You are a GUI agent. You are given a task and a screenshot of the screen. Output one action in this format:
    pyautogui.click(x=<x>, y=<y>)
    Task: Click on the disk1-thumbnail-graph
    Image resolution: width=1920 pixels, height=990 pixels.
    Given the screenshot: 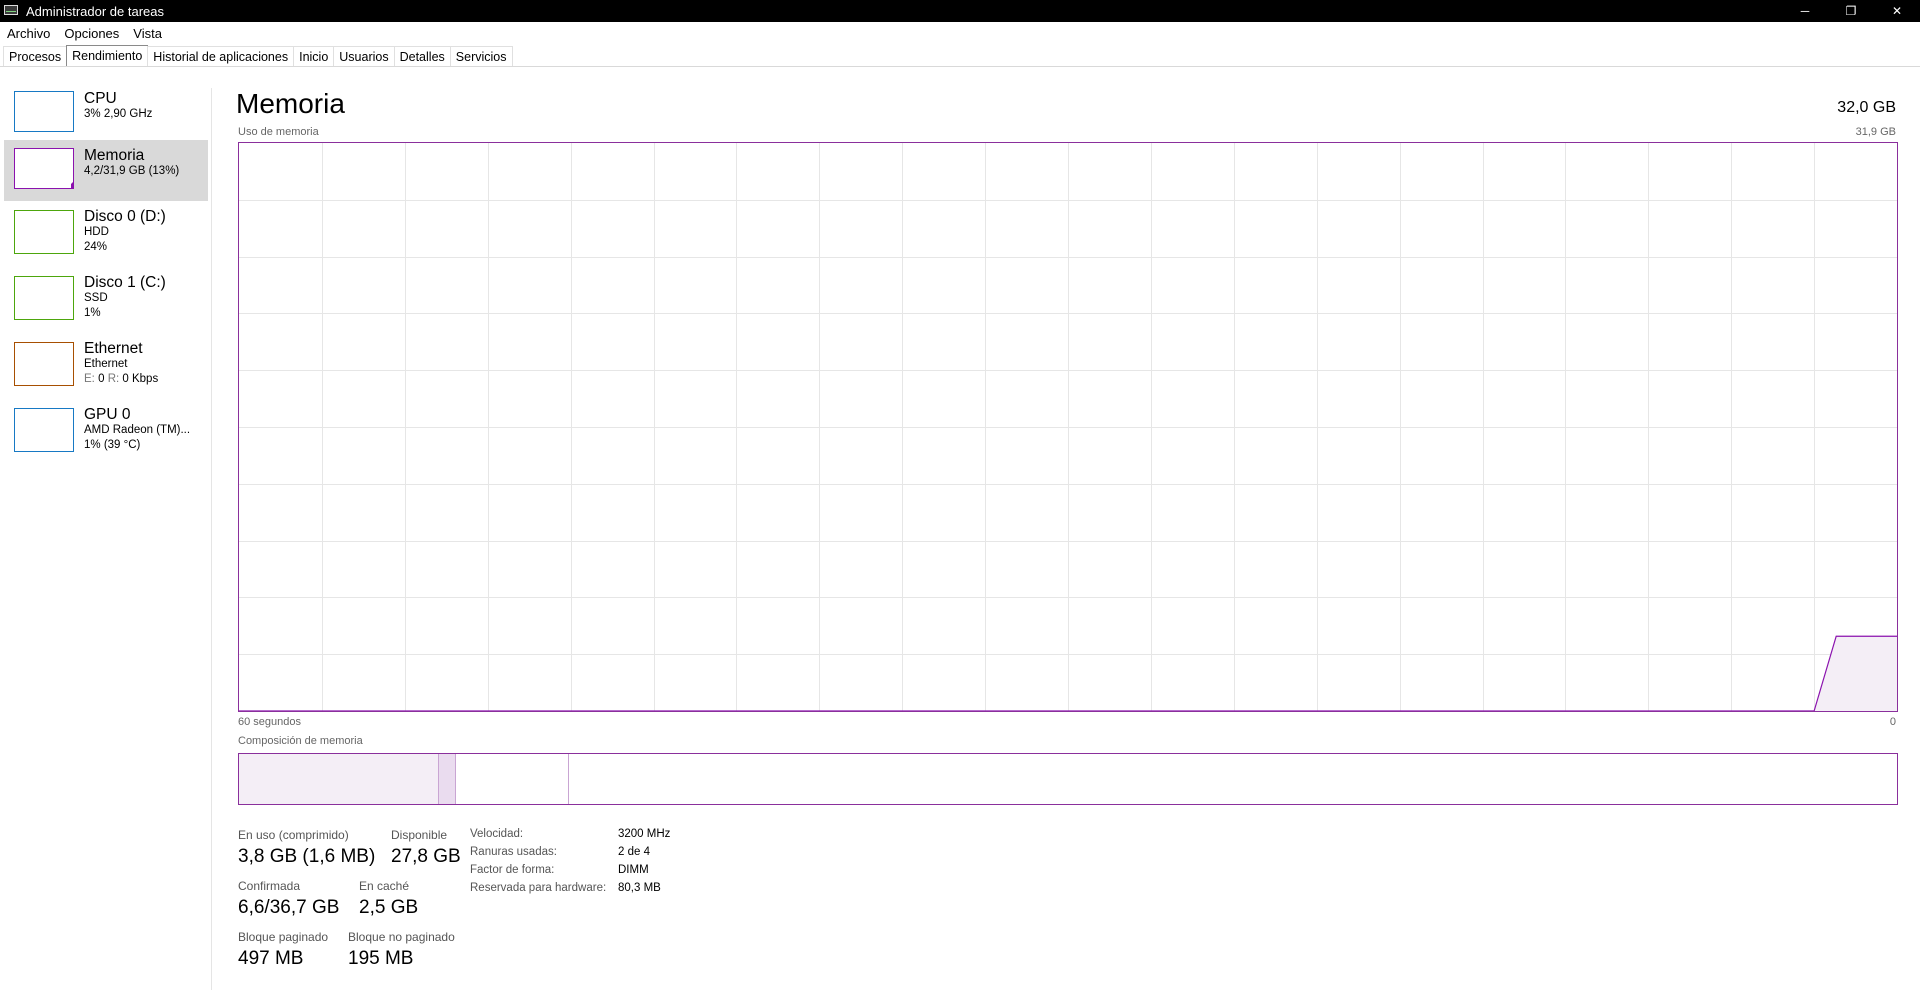 What is the action you would take?
    pyautogui.click(x=44, y=298)
    